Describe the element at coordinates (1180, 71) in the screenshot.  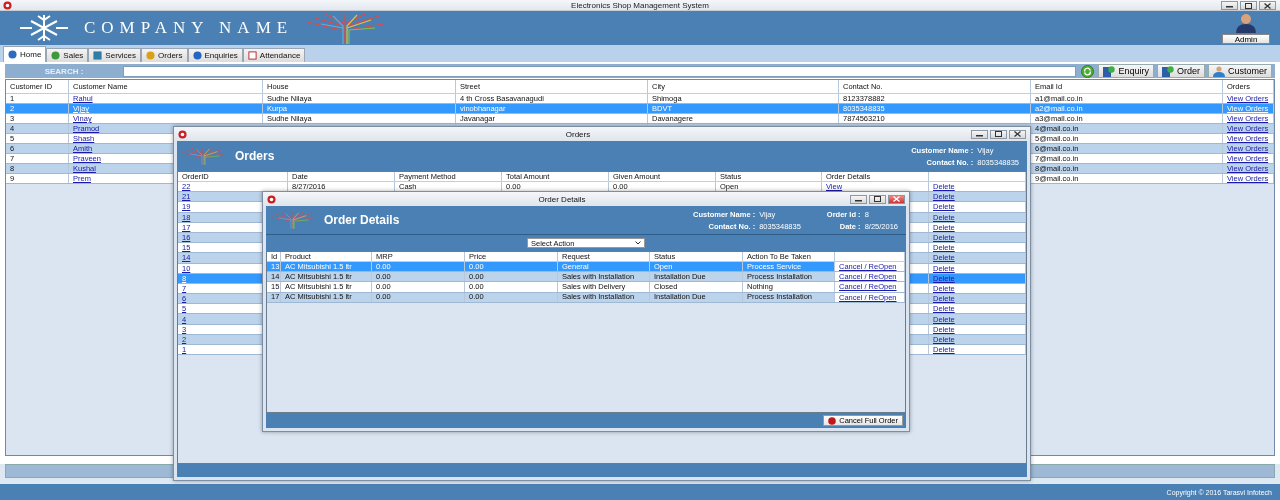
I see `action-button: Order` at that location.